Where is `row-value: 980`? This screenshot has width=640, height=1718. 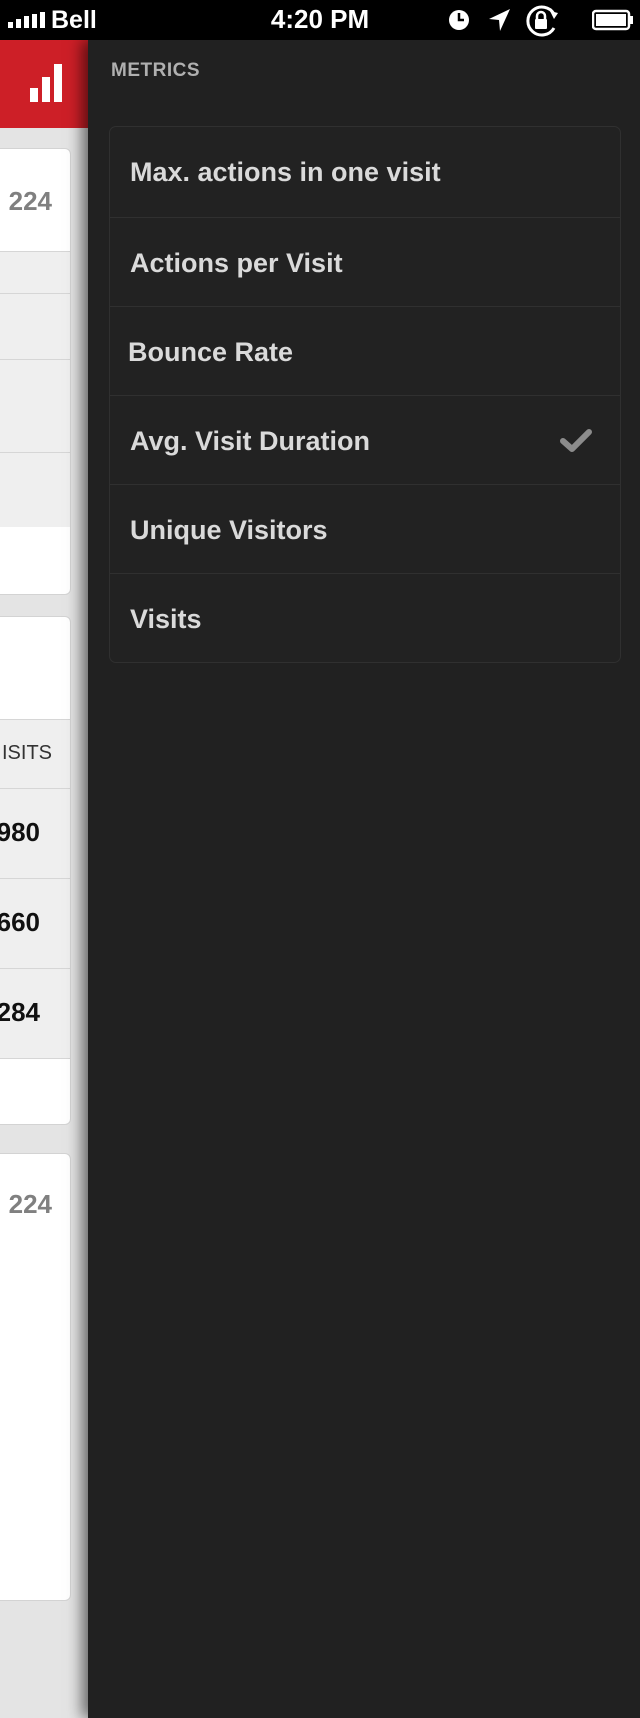
row-value: 980 is located at coordinates (20, 832).